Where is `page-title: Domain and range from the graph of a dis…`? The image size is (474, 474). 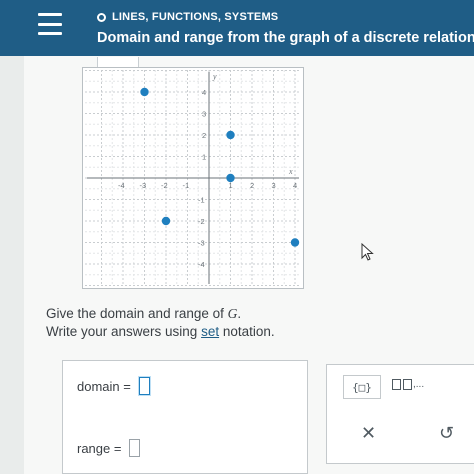
page-title: Domain and range from the graph of a dis… is located at coordinates (285, 38).